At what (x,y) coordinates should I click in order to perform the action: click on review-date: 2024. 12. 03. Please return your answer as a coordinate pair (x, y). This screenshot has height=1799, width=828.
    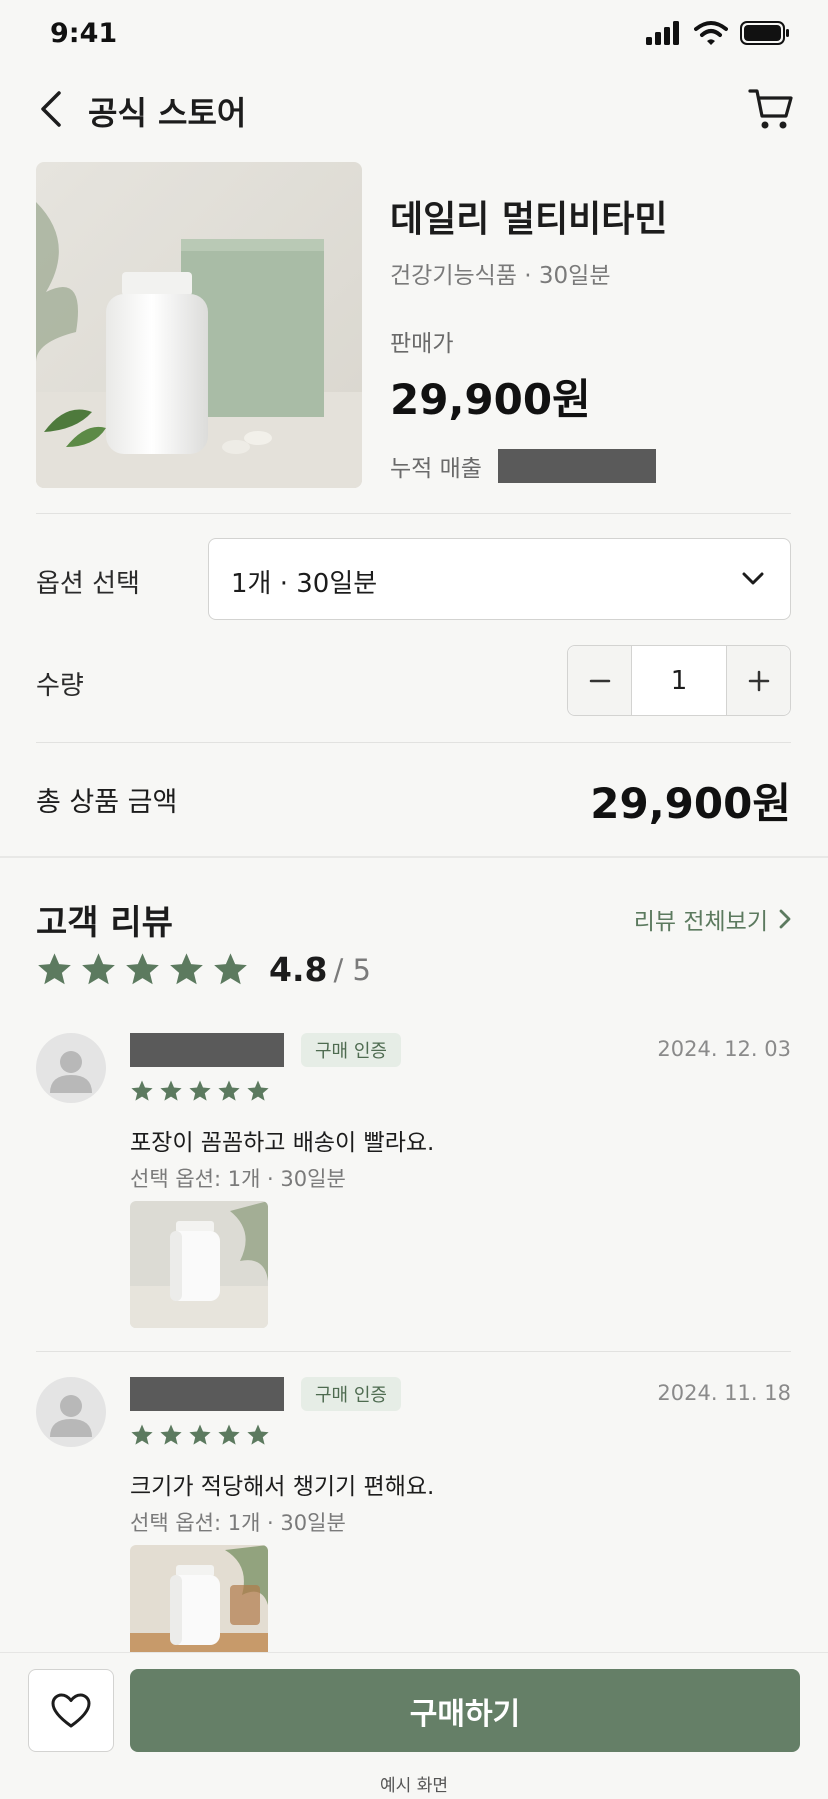
    Looking at the image, I should click on (724, 1049).